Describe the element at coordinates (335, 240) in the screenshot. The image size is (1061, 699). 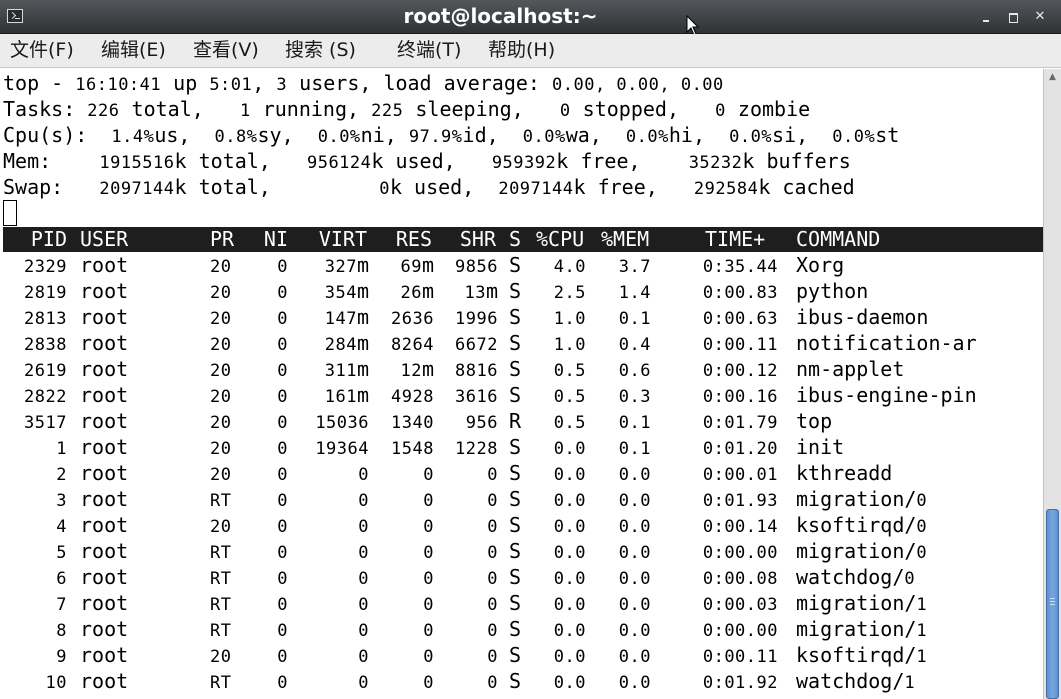
I see `col-virt: VIRT` at that location.